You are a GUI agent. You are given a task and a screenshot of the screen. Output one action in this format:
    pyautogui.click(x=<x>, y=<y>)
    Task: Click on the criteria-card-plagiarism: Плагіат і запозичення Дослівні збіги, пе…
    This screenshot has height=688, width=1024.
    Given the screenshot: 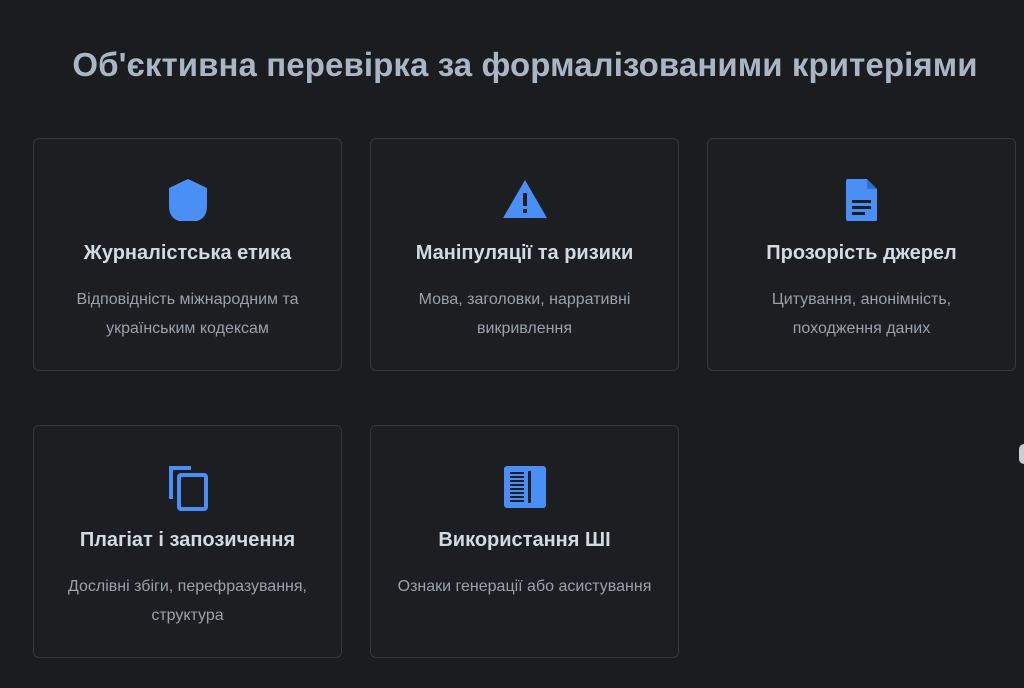 What is the action you would take?
    pyautogui.click(x=187, y=541)
    